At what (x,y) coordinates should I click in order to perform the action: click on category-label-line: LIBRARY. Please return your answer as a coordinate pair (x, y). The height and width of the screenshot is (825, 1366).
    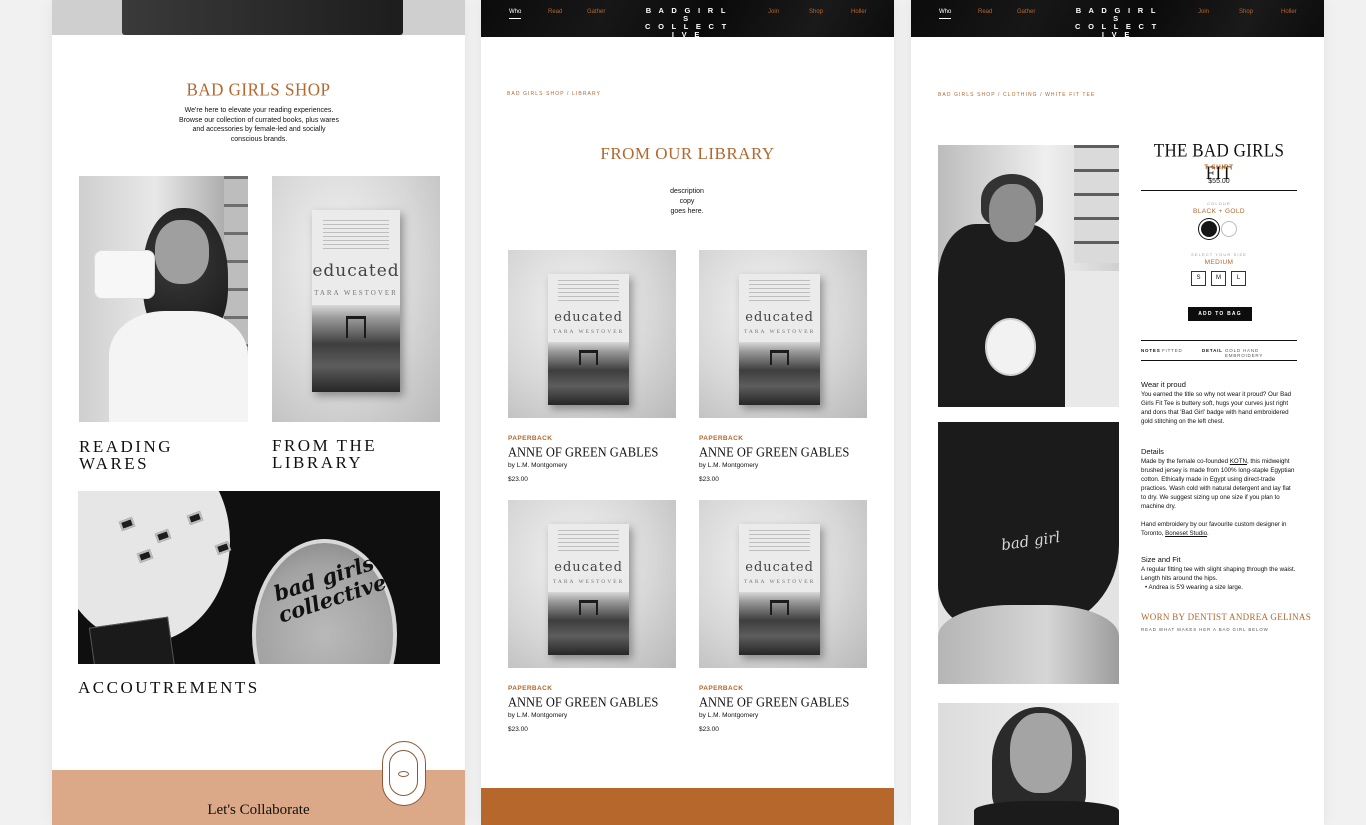
    Looking at the image, I should click on (318, 462).